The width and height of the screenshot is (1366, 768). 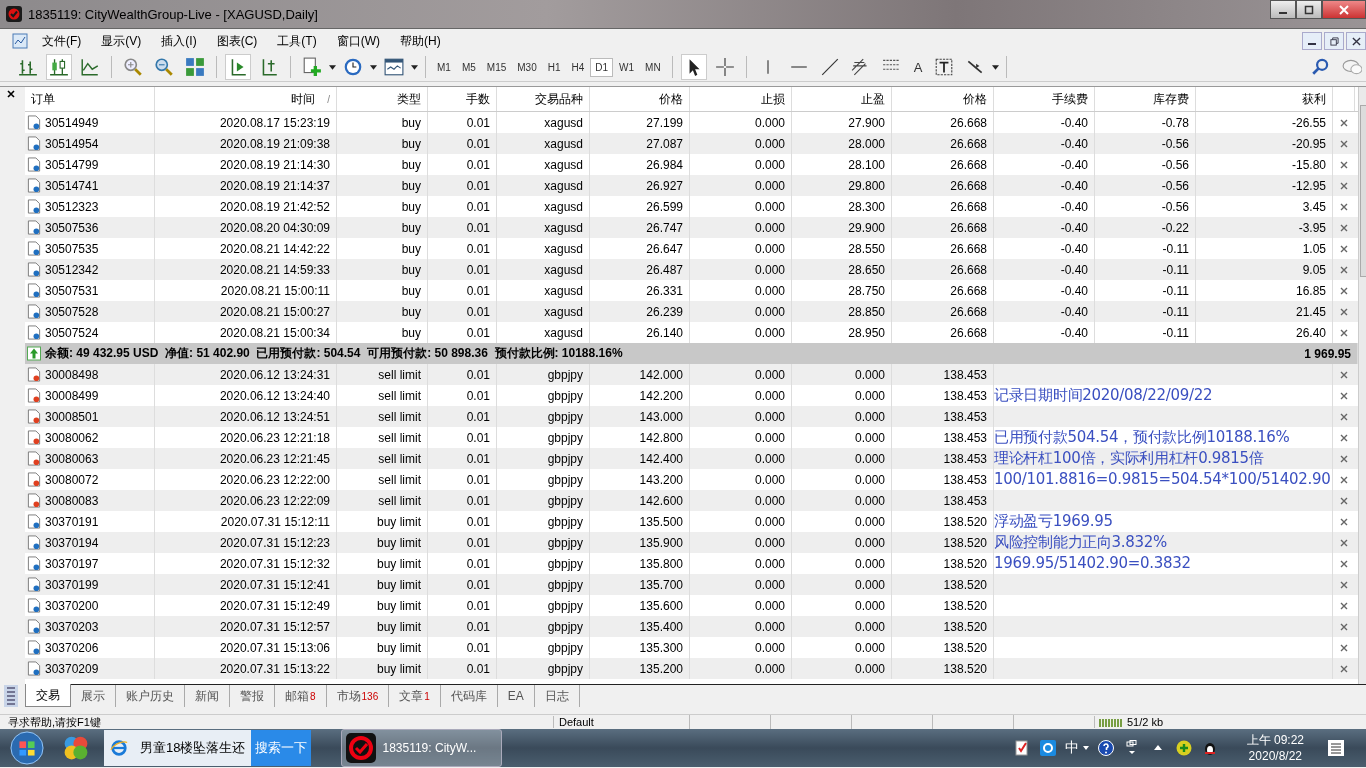 I want to click on table-cell: 30507528, so click(x=90, y=311).